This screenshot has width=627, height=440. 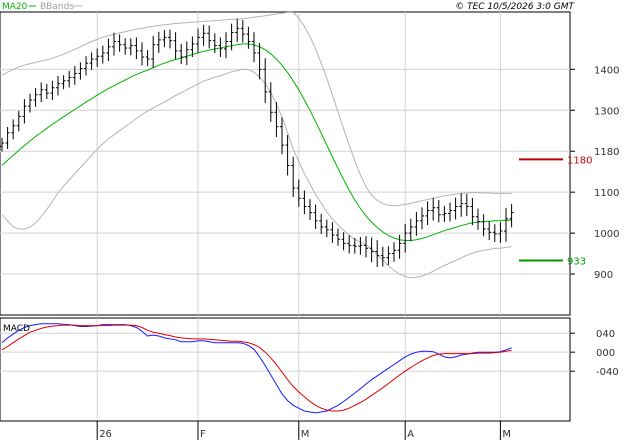 What do you see at coordinates (603, 275) in the screenshot?
I see `price-tick-label: 900` at bounding box center [603, 275].